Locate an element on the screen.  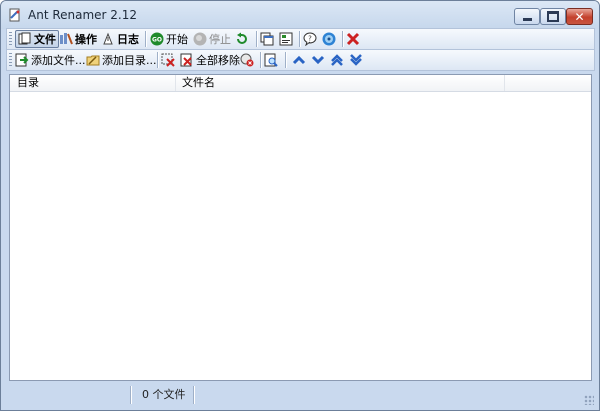
stop-button: 停止 is located at coordinates (212, 39).